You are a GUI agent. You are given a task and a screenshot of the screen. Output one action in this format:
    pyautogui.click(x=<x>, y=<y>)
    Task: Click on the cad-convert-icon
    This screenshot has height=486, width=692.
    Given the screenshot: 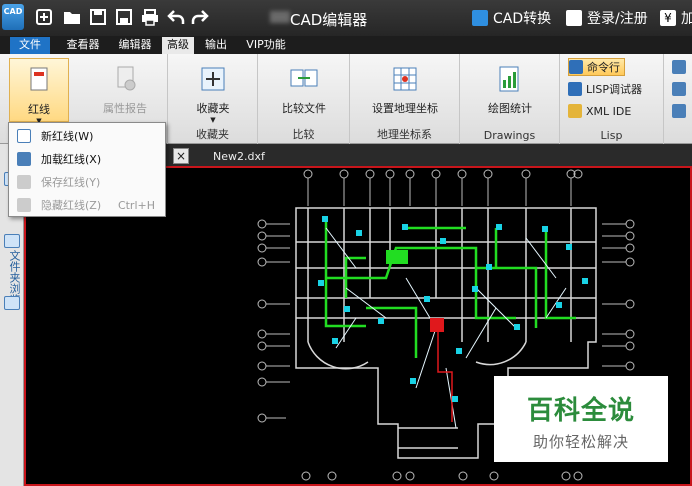 What is the action you would take?
    pyautogui.click(x=480, y=18)
    